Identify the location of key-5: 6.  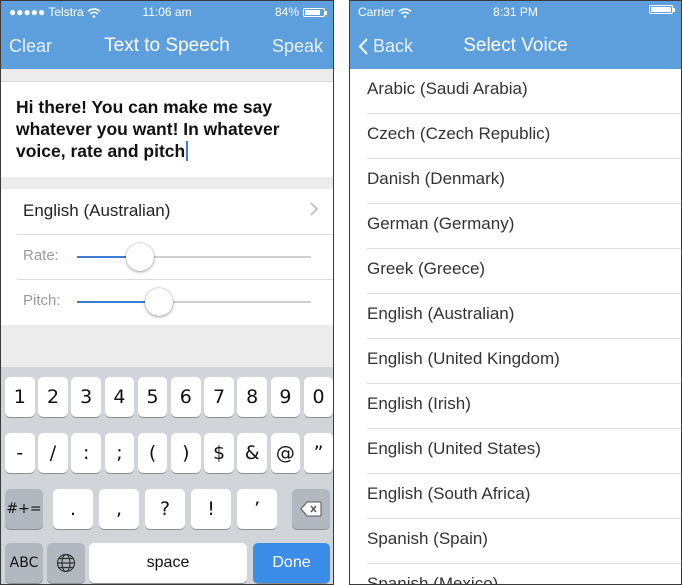
(186, 397).